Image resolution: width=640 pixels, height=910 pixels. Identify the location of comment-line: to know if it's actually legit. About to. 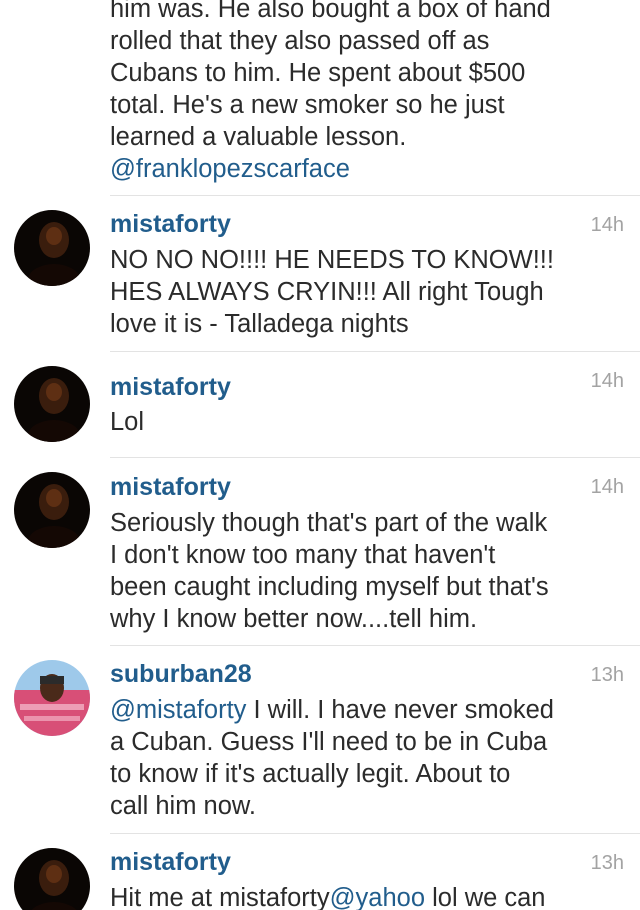
(310, 774).